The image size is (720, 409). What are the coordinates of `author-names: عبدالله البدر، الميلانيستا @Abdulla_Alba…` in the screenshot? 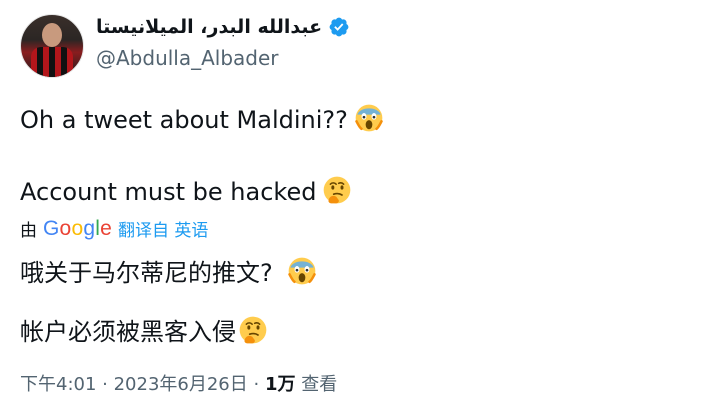 It's located at (376, 45).